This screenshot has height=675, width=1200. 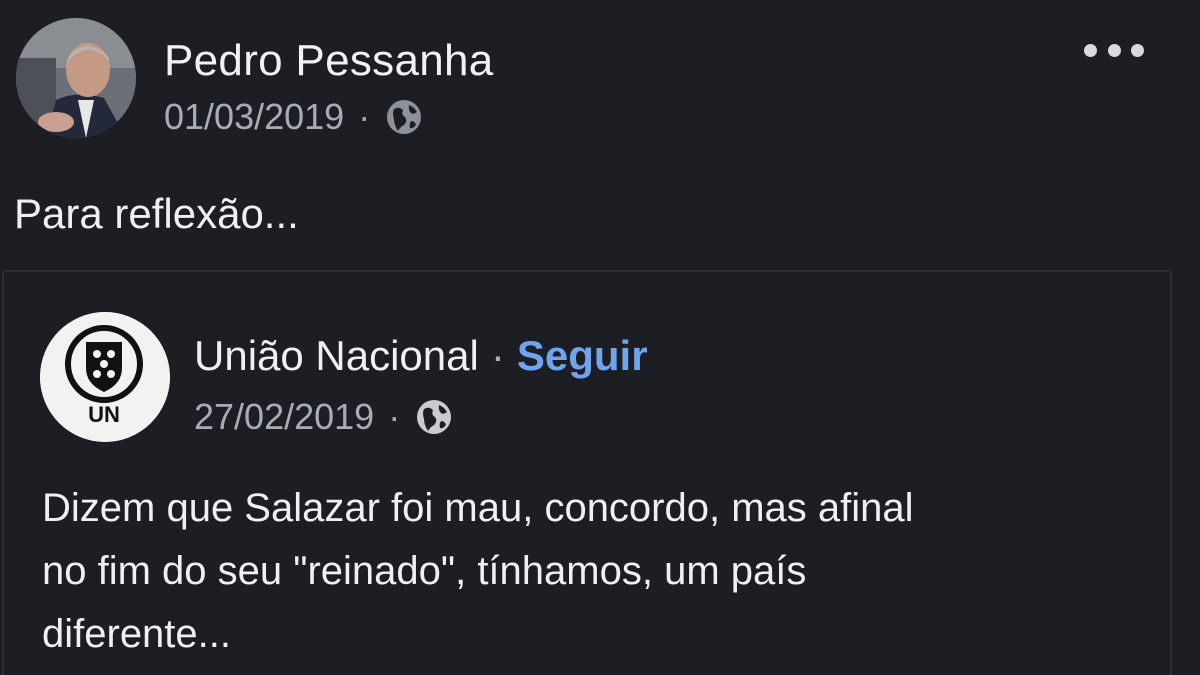 What do you see at coordinates (329, 61) in the screenshot?
I see `author-name: Pedro Pessanha` at bounding box center [329, 61].